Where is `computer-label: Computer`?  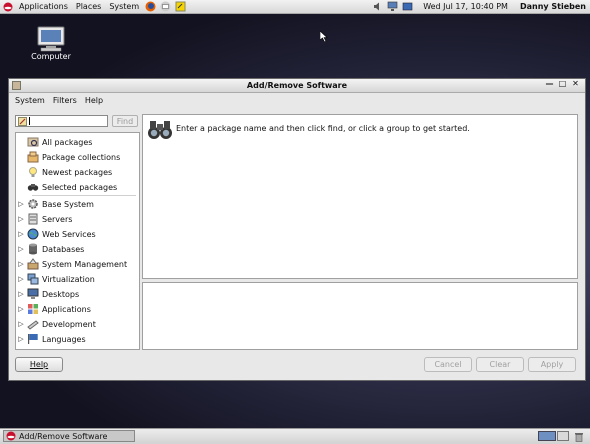 computer-label: Computer is located at coordinates (51, 56).